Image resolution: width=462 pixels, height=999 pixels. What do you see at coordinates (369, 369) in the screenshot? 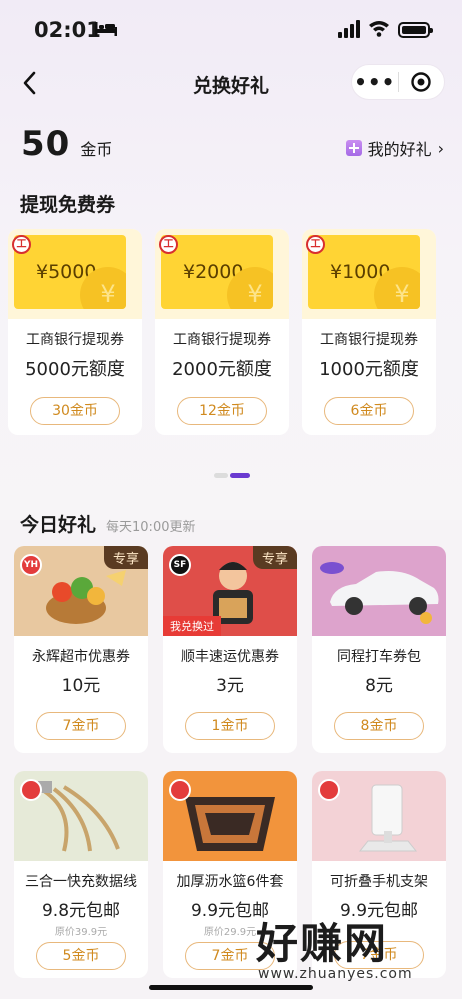
I see `voucher-value: 1000元额度` at bounding box center [369, 369].